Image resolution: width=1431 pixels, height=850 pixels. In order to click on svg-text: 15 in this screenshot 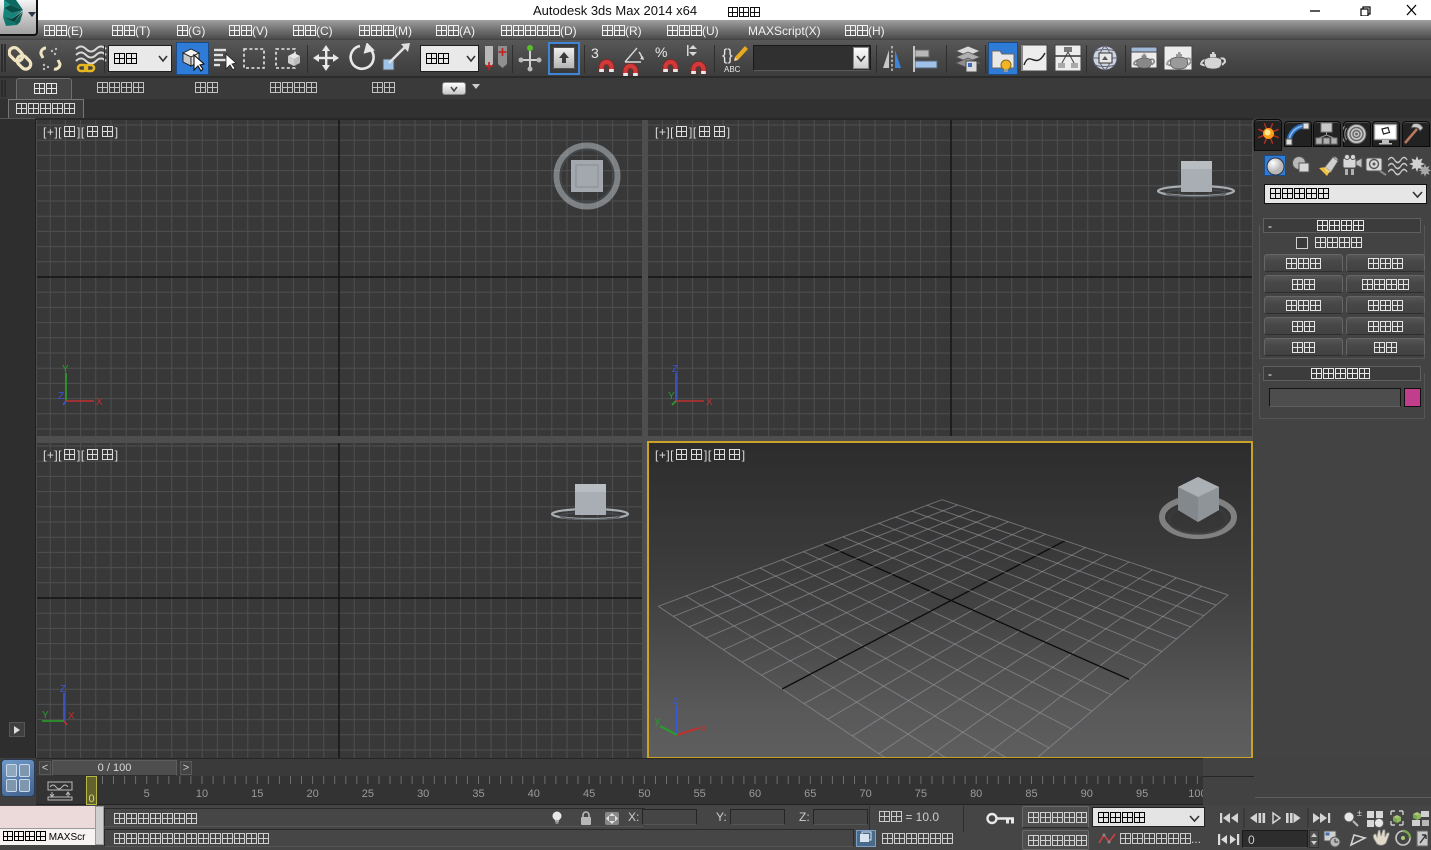, I will do `click(257, 794)`.